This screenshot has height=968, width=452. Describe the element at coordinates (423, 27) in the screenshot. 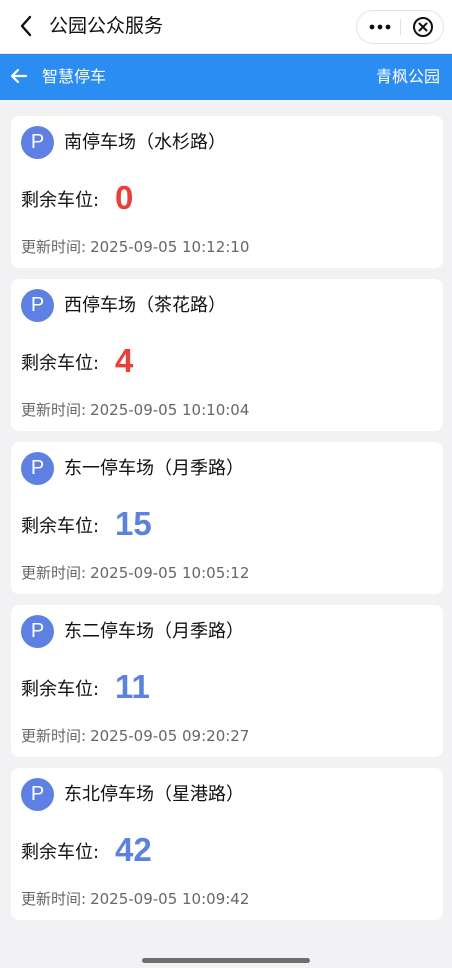

I see `close-icon` at that location.